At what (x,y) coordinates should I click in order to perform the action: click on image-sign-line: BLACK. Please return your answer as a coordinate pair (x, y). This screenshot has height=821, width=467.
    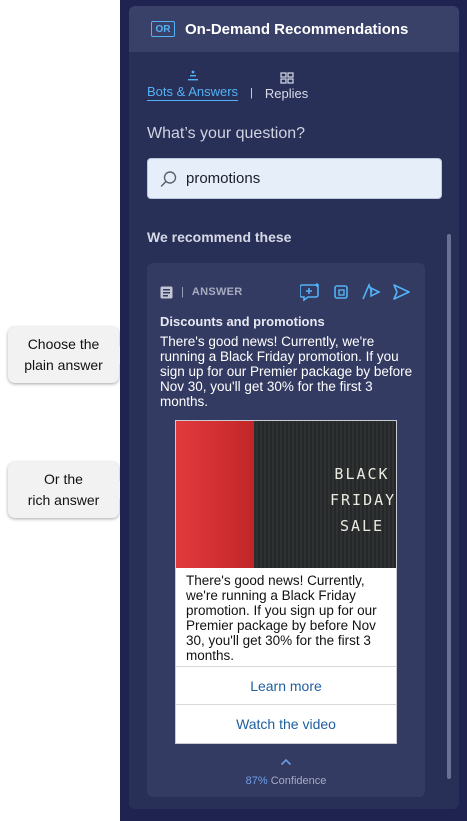
    Looking at the image, I should click on (362, 474).